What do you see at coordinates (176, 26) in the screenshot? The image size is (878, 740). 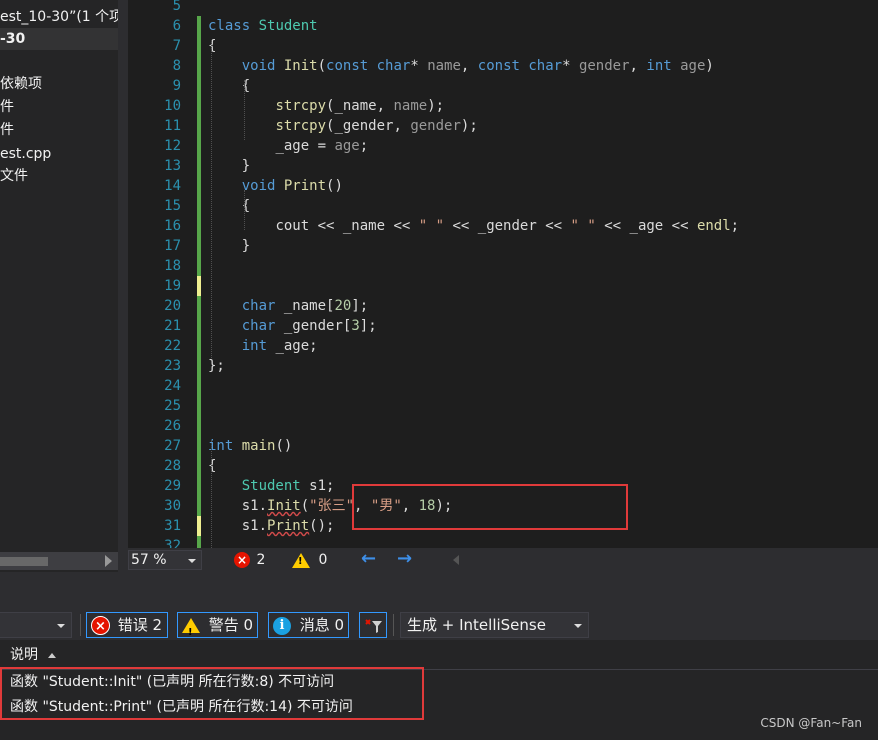 I see `line-number: 6` at bounding box center [176, 26].